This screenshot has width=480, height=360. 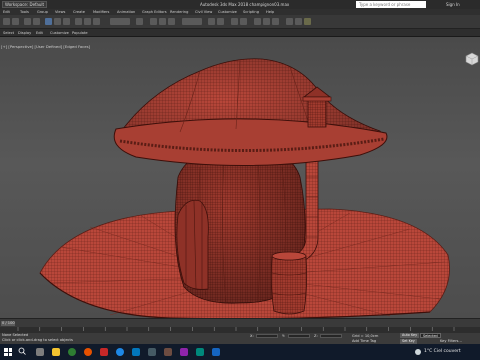 I want to click on render-setup-icon, so click(x=289, y=21).